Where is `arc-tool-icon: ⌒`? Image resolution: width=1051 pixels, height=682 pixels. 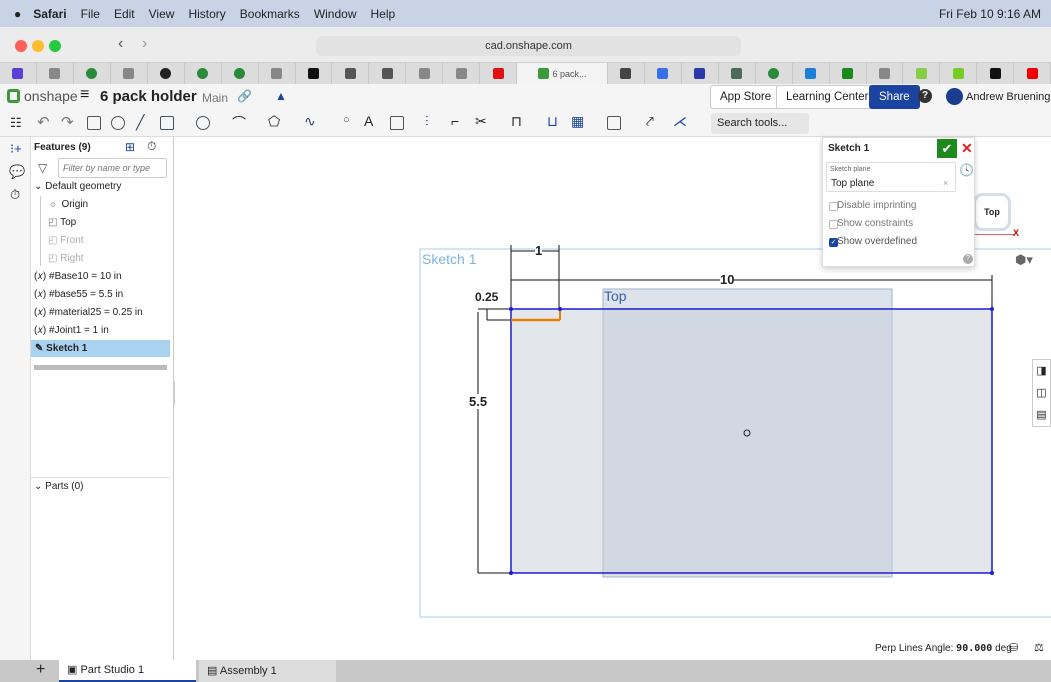
arc-tool-icon: ⌒ is located at coordinates (239, 123).